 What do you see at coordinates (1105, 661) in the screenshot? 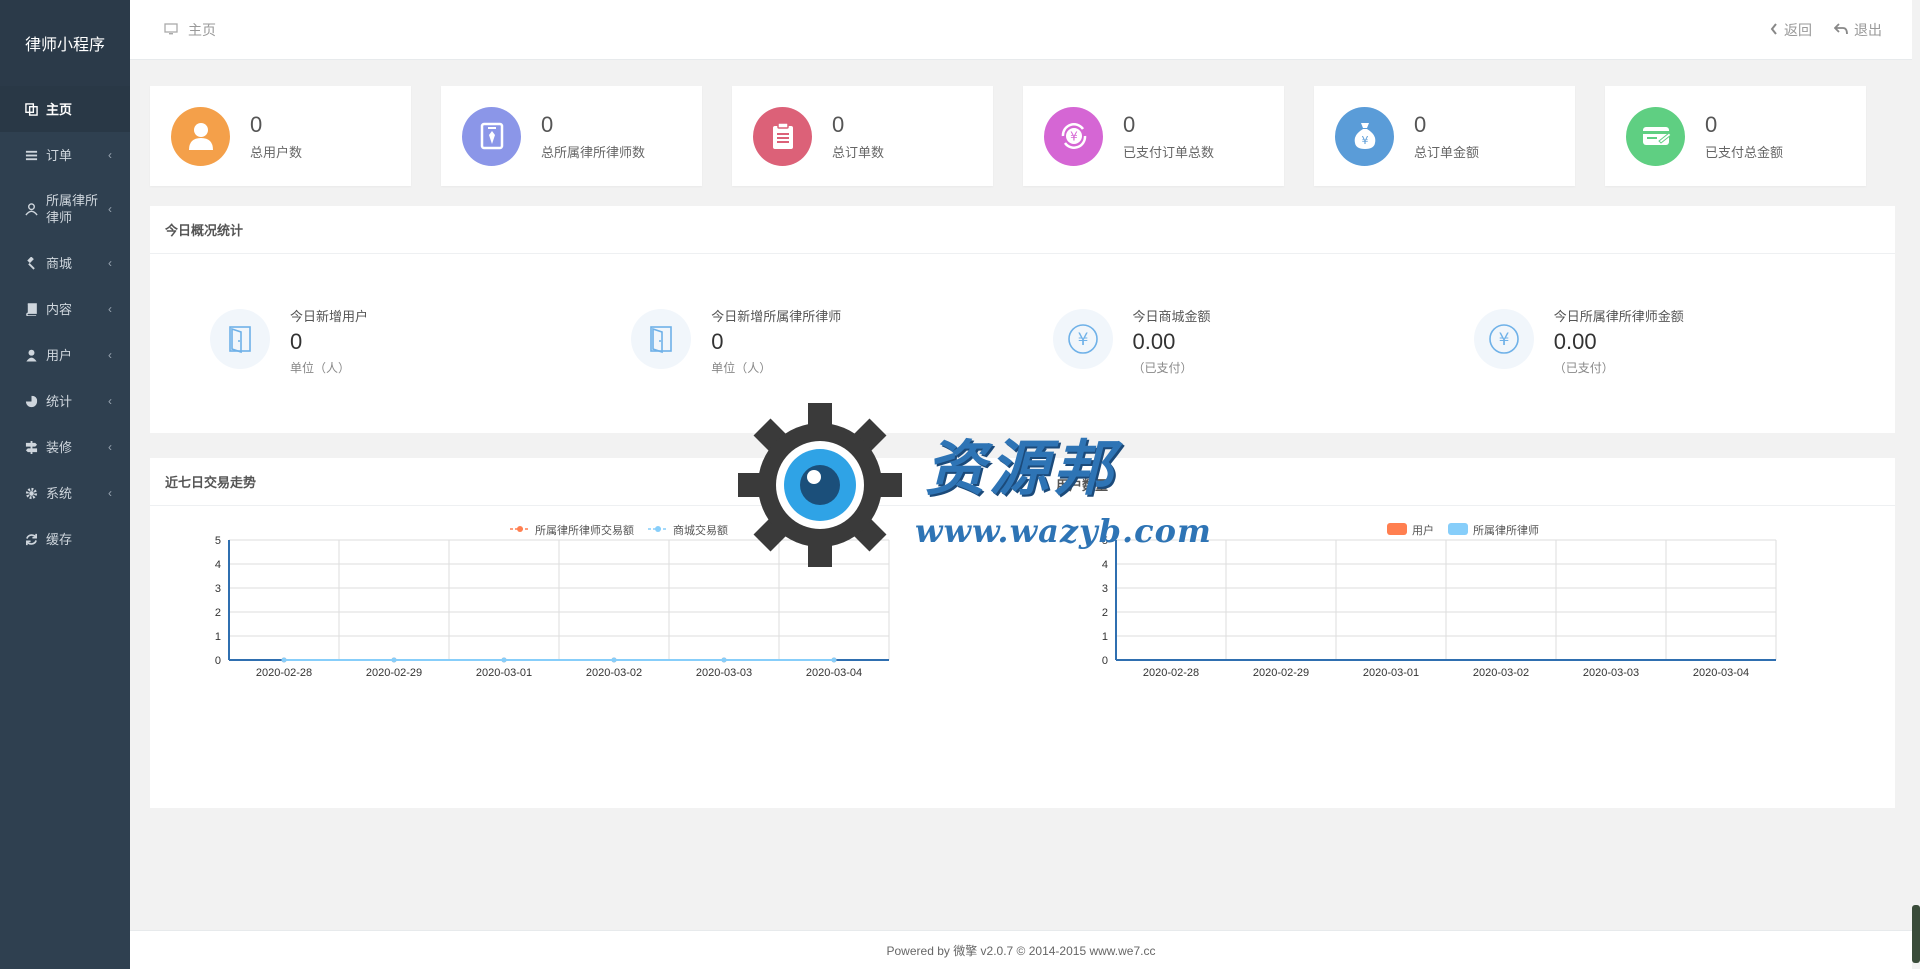
I see `y-tick-label: 0` at bounding box center [1105, 661].